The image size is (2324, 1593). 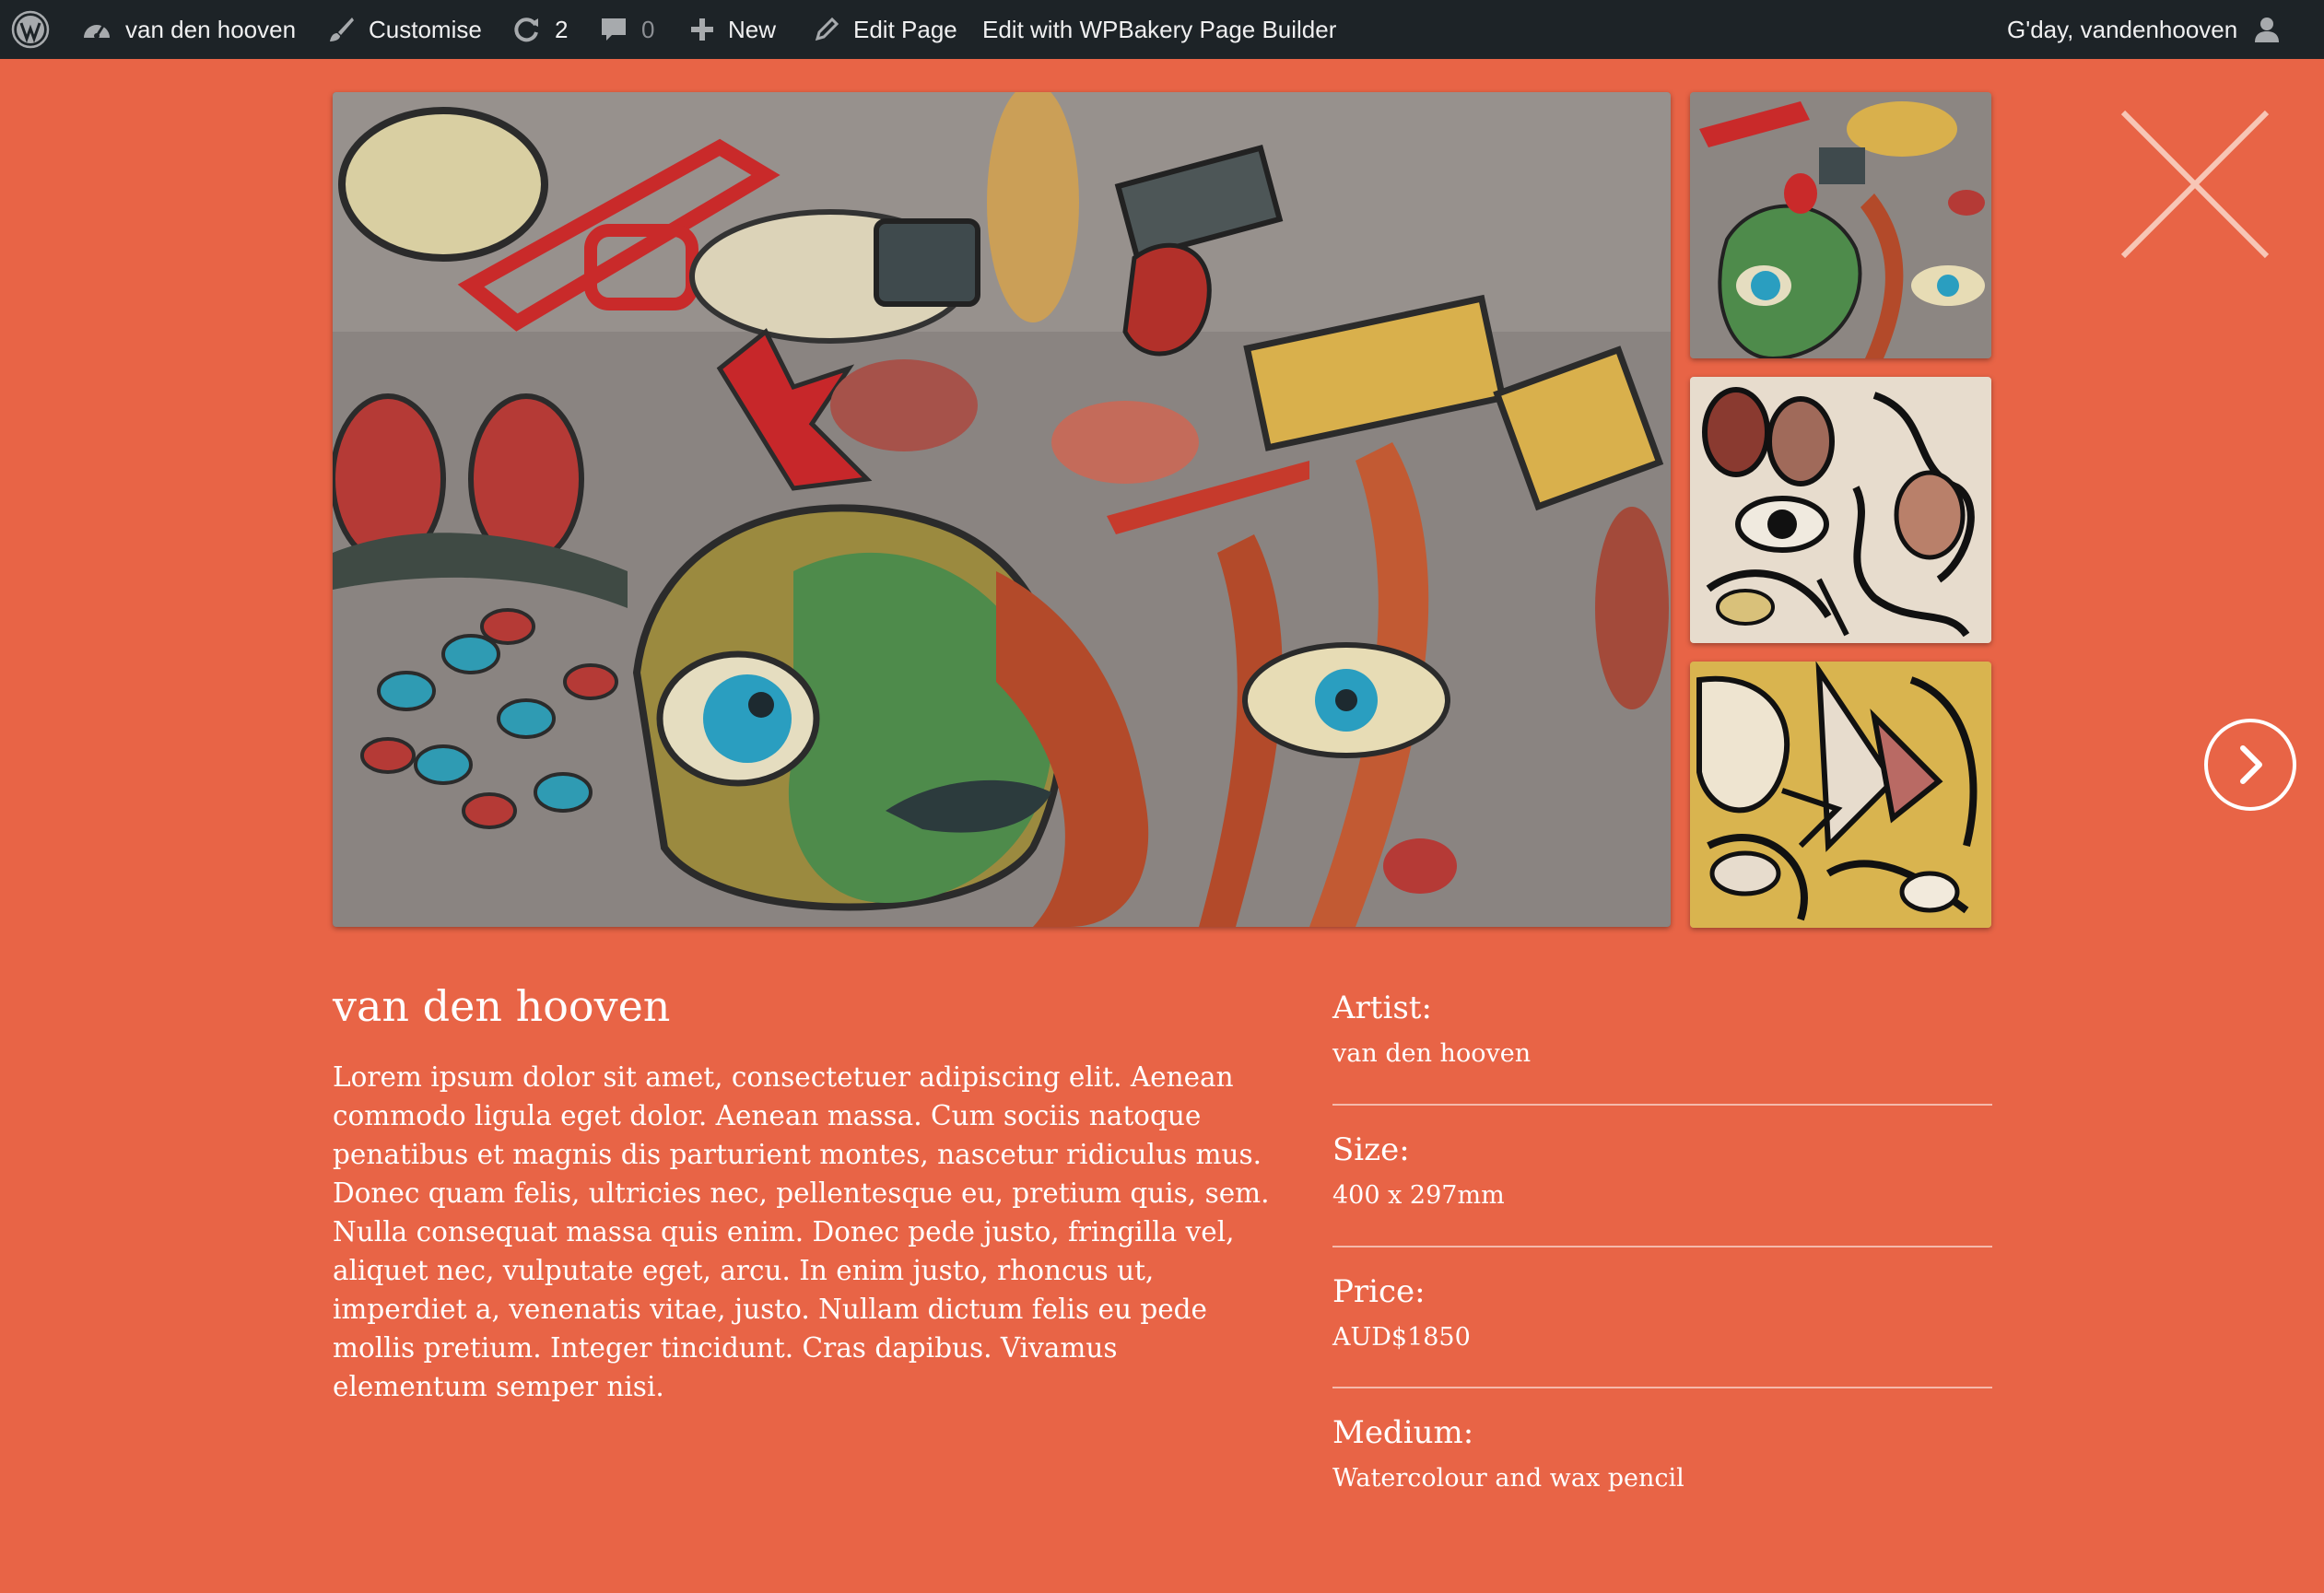 What do you see at coordinates (648, 29) in the screenshot?
I see `comments-count: 0` at bounding box center [648, 29].